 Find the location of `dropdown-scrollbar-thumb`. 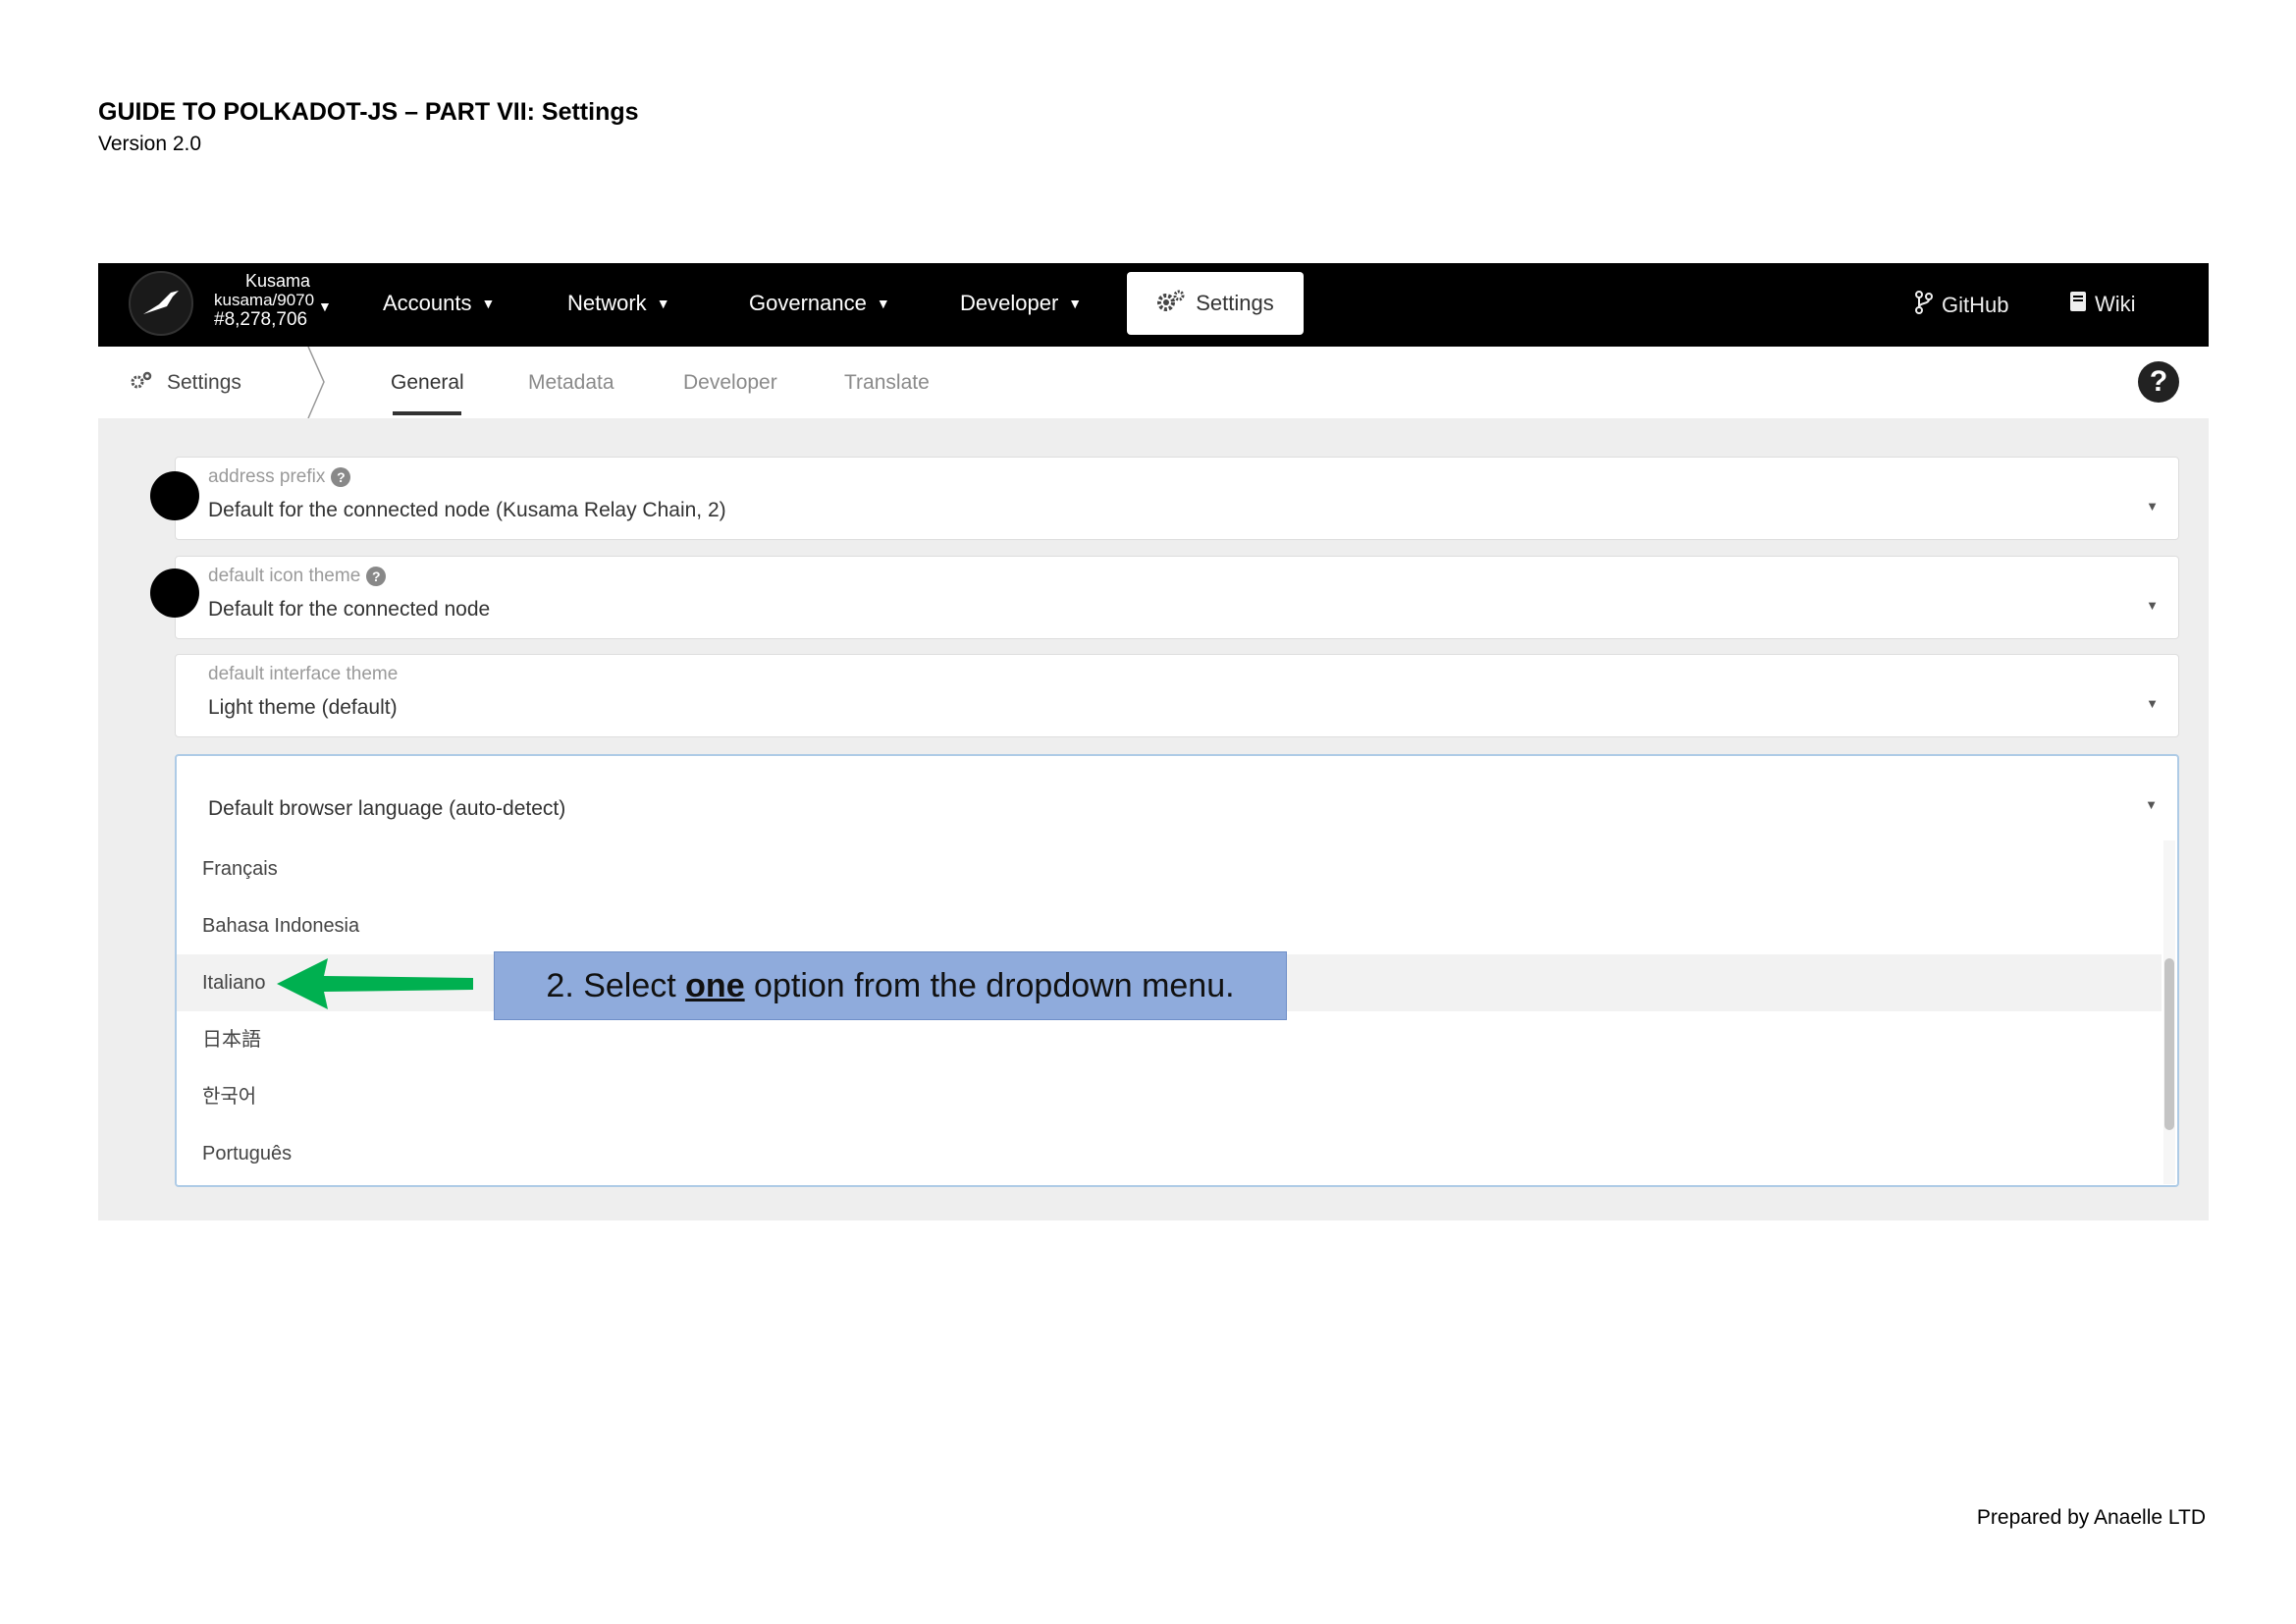

dropdown-scrollbar-thumb is located at coordinates (2169, 1044).